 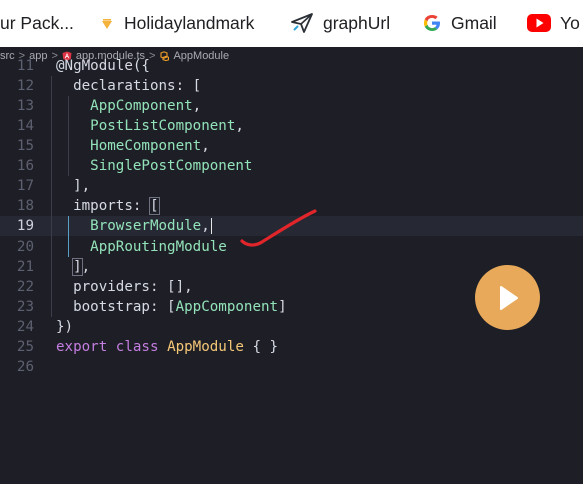 I want to click on code-line: 12 declarations: [, so click(x=291, y=86).